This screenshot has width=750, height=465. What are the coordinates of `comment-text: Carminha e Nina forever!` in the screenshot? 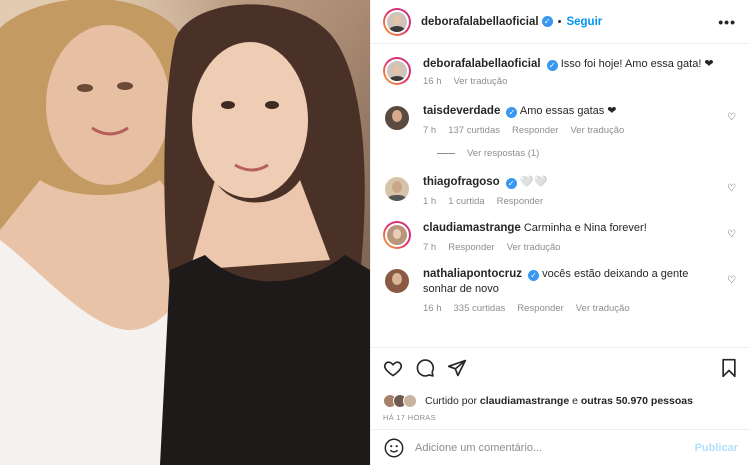 It's located at (585, 228).